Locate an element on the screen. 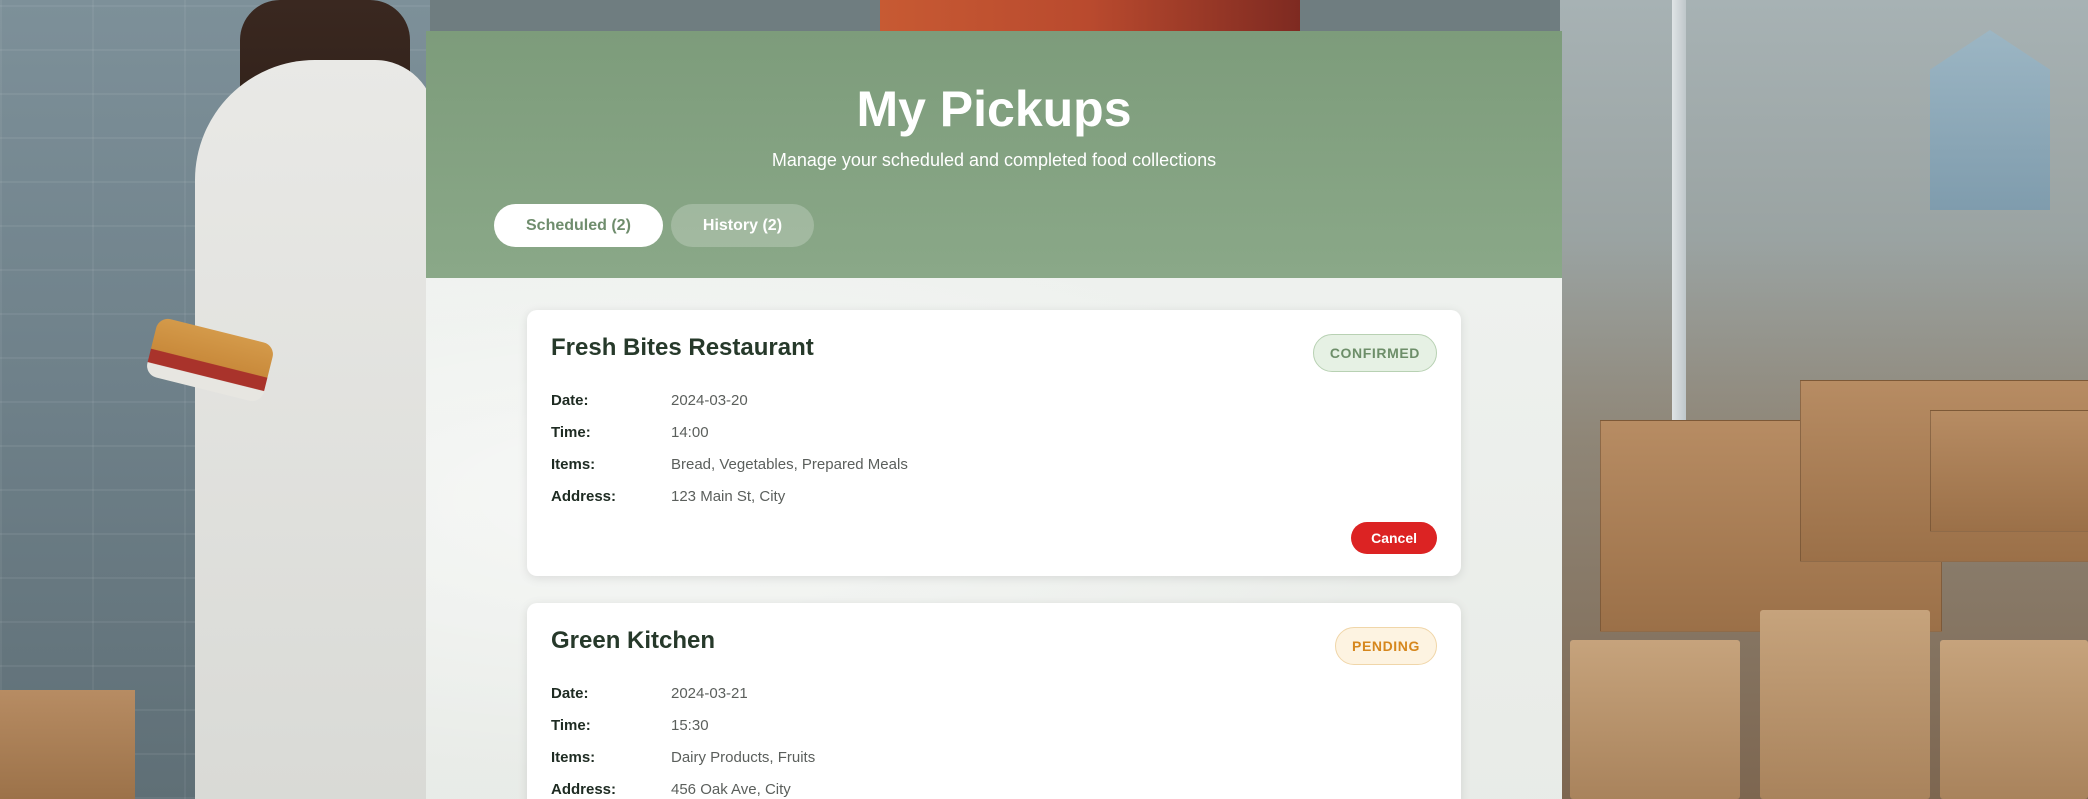 This screenshot has height=799, width=2088. date-value: 2024-03-21 is located at coordinates (709, 693).